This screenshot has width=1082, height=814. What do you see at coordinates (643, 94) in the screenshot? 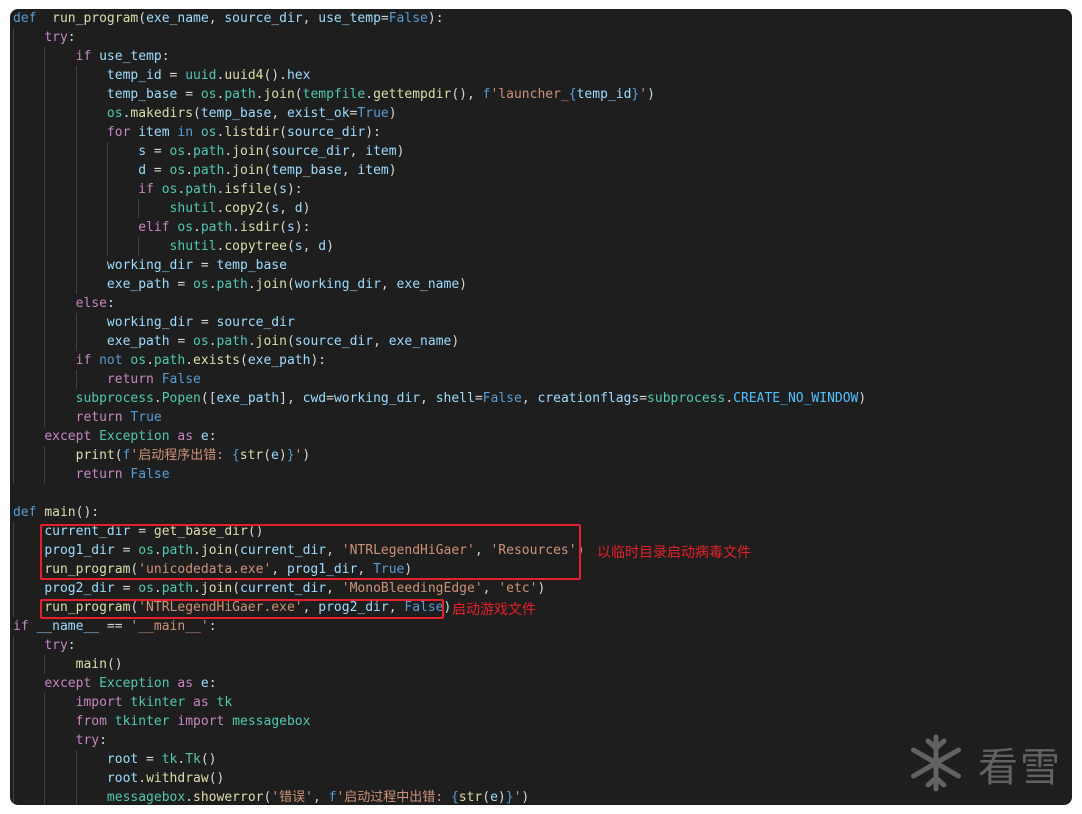
I see `code-token: '` at bounding box center [643, 94].